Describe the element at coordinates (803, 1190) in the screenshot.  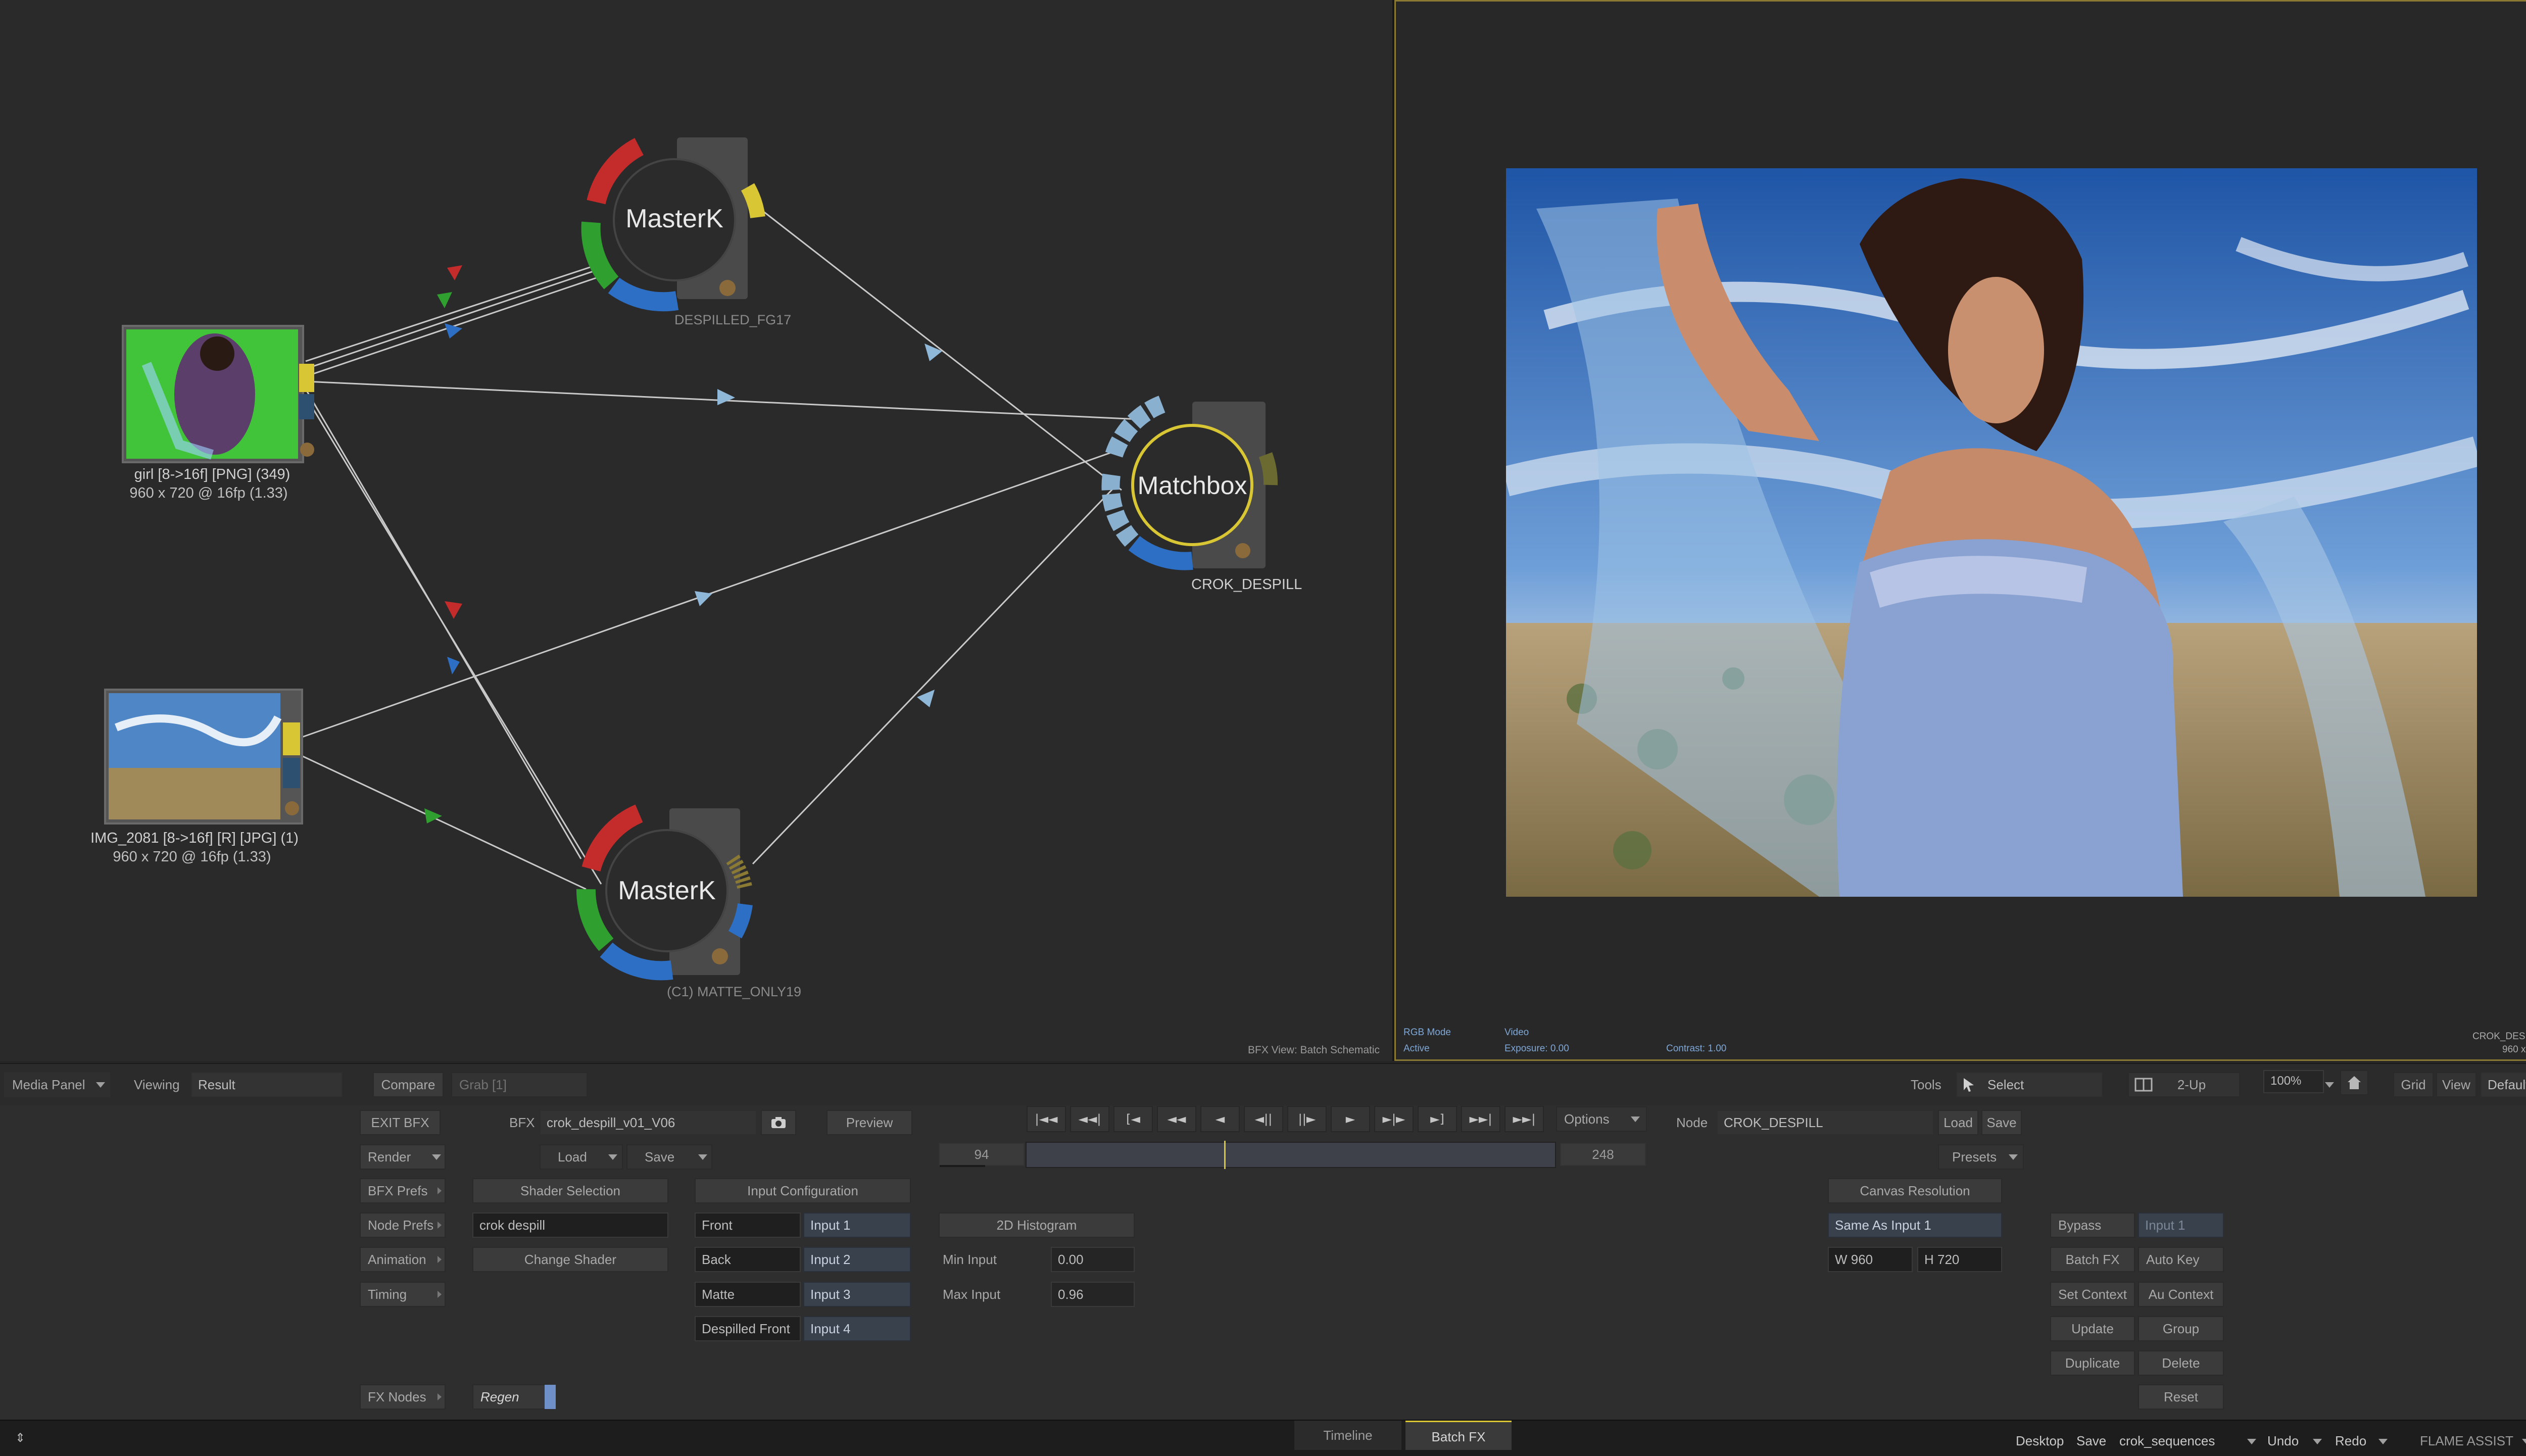
I see `input-configuration-header: Input Configuration` at that location.